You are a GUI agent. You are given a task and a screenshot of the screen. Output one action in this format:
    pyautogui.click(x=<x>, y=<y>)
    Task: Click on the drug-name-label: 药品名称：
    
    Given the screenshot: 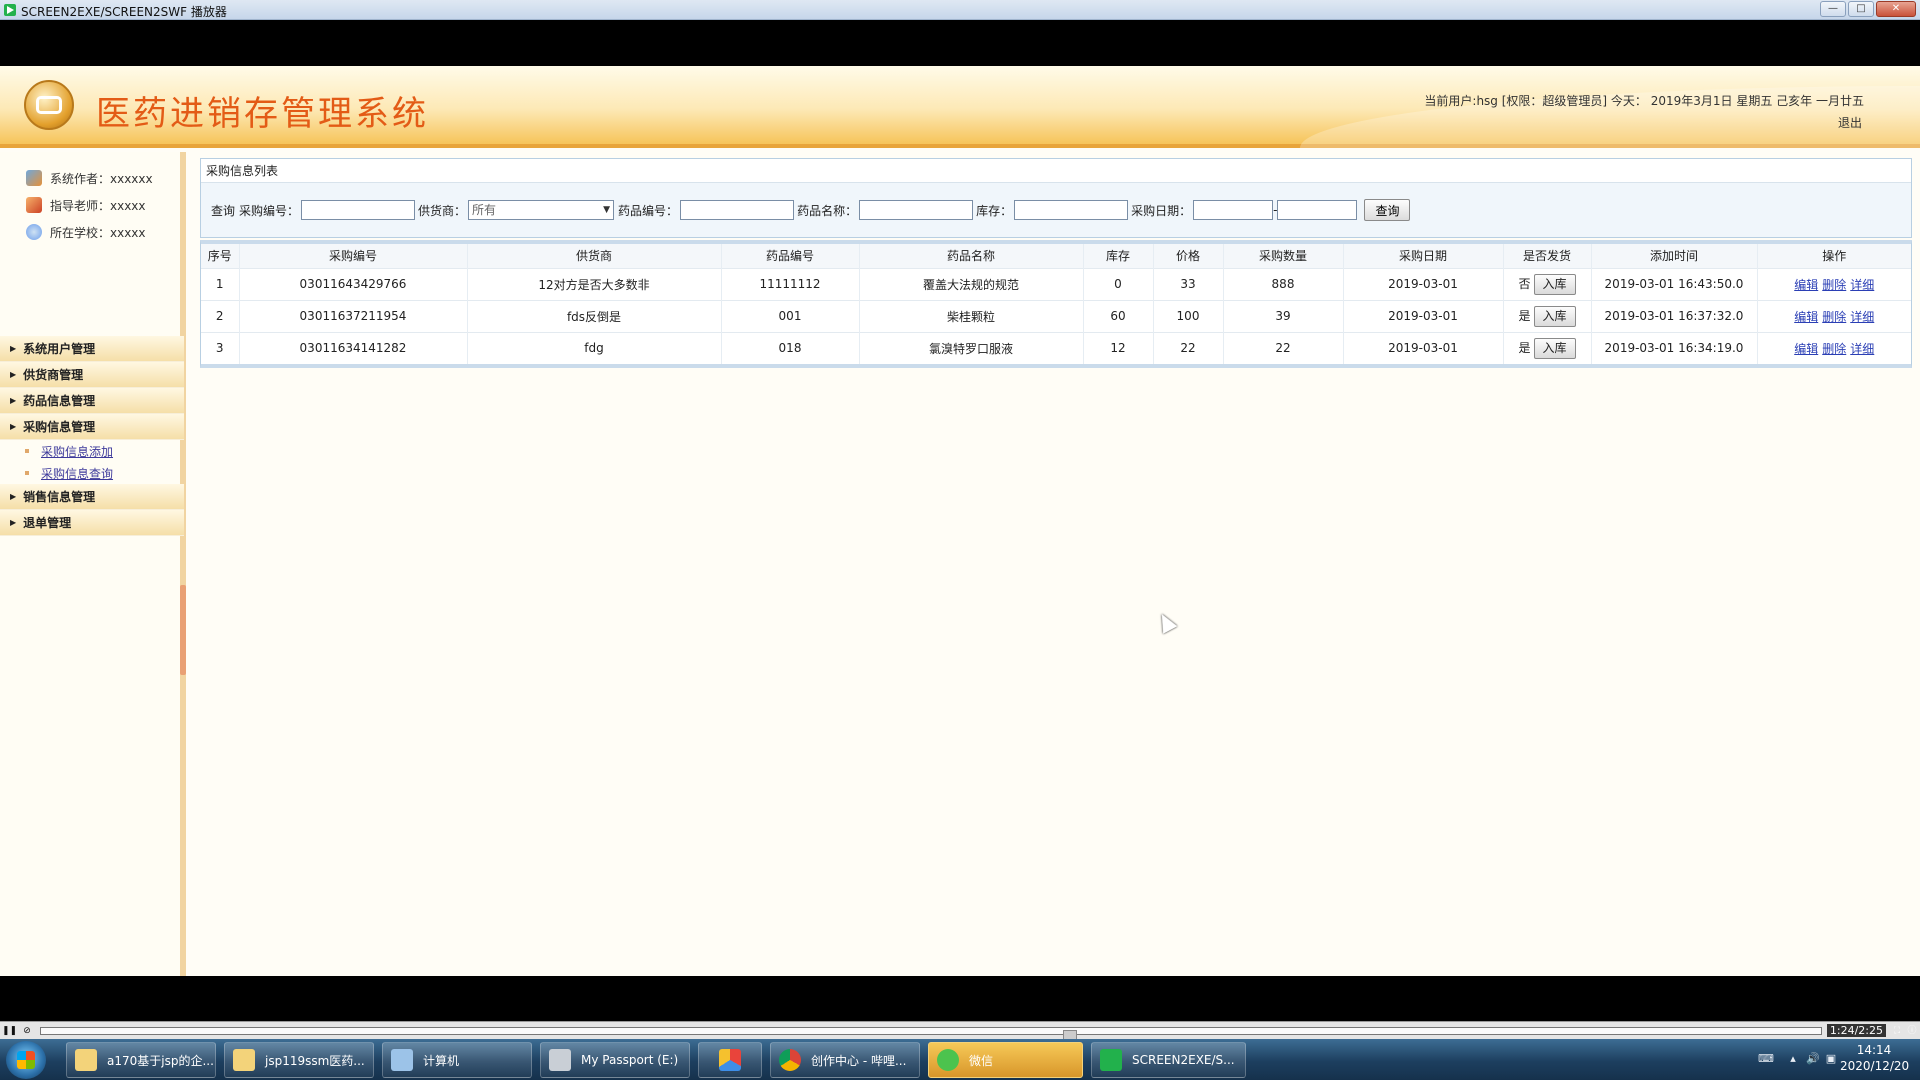 What is the action you would take?
    pyautogui.click(x=827, y=210)
    